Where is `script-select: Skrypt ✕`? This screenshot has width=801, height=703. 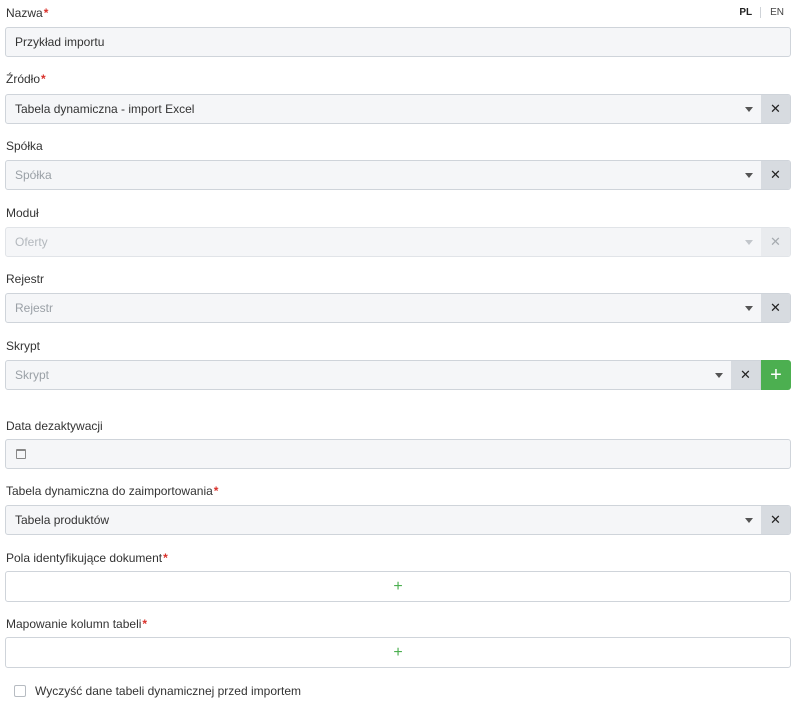 script-select: Skrypt ✕ is located at coordinates (383, 375).